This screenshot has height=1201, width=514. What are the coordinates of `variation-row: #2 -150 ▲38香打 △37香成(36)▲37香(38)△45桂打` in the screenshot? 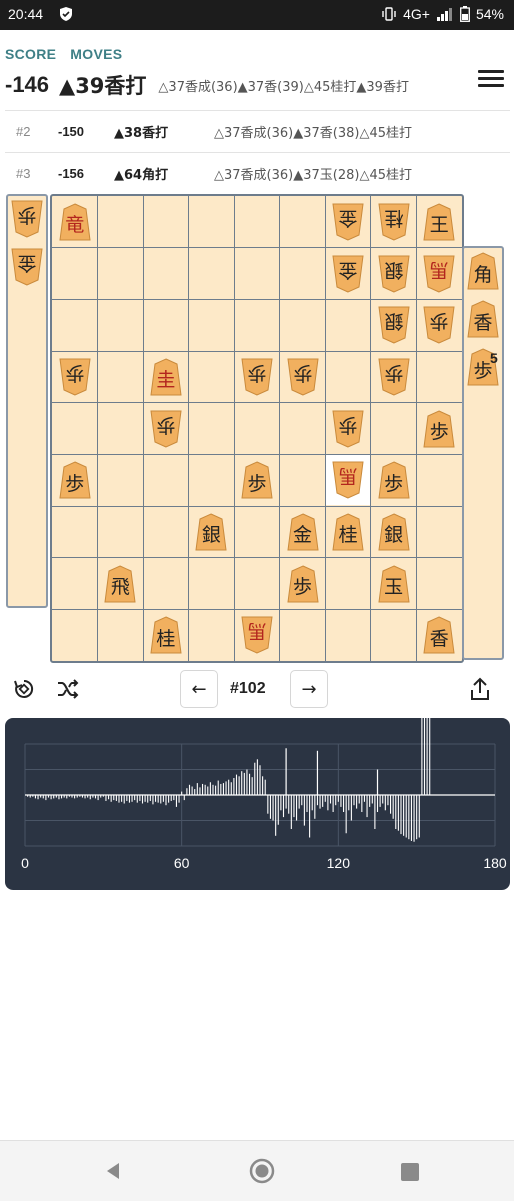 It's located at (257, 131).